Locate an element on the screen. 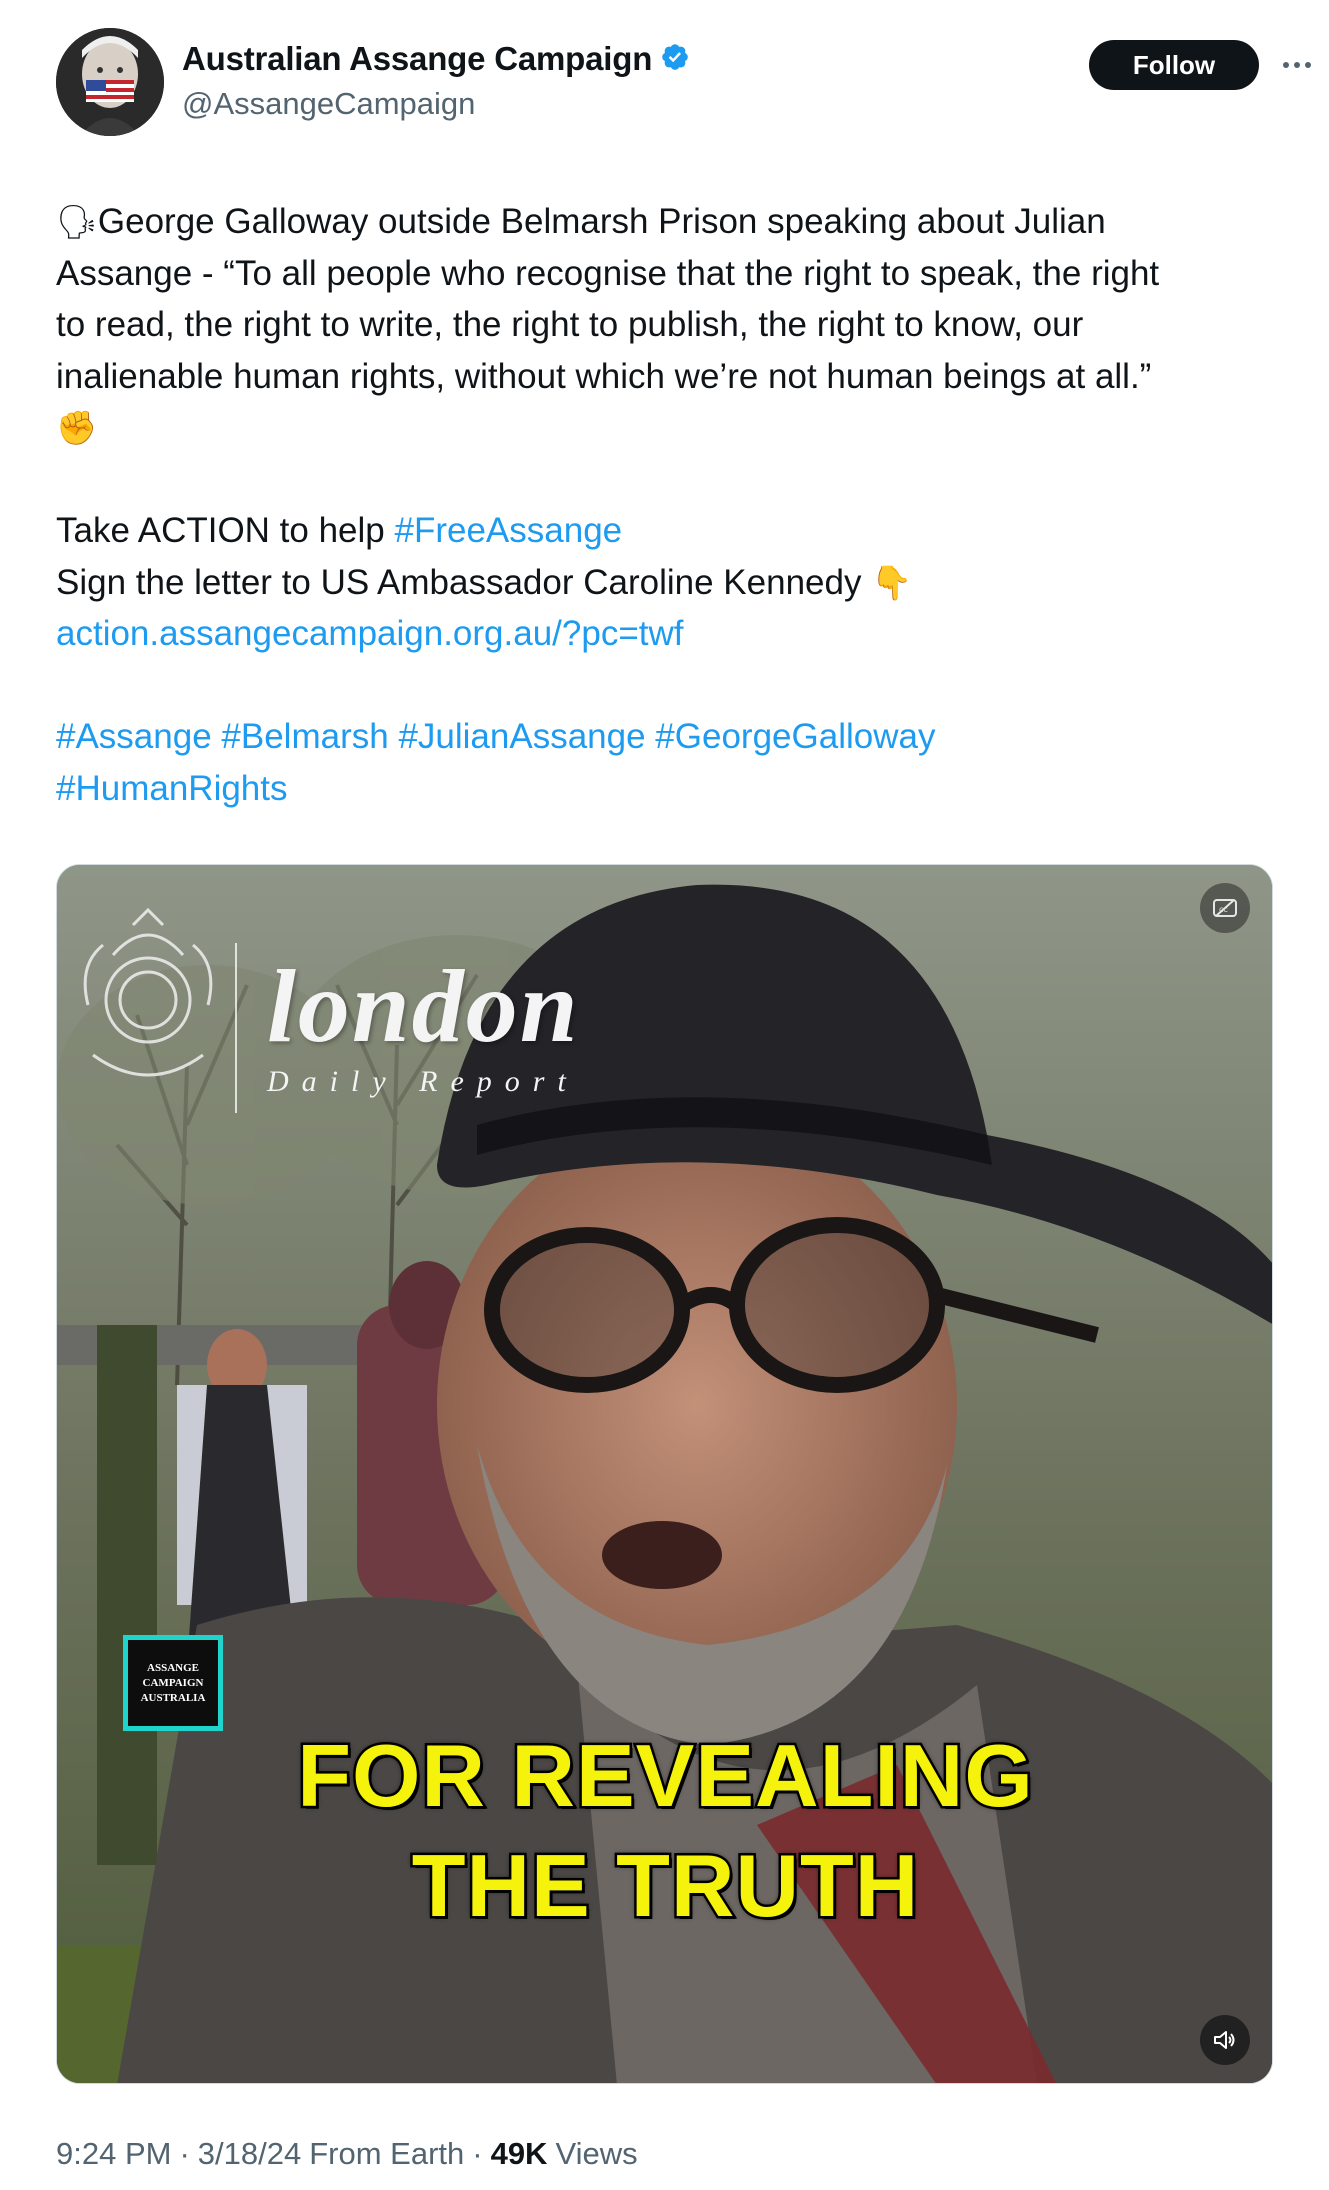  volume-muted-icon is located at coordinates (1225, 2040).